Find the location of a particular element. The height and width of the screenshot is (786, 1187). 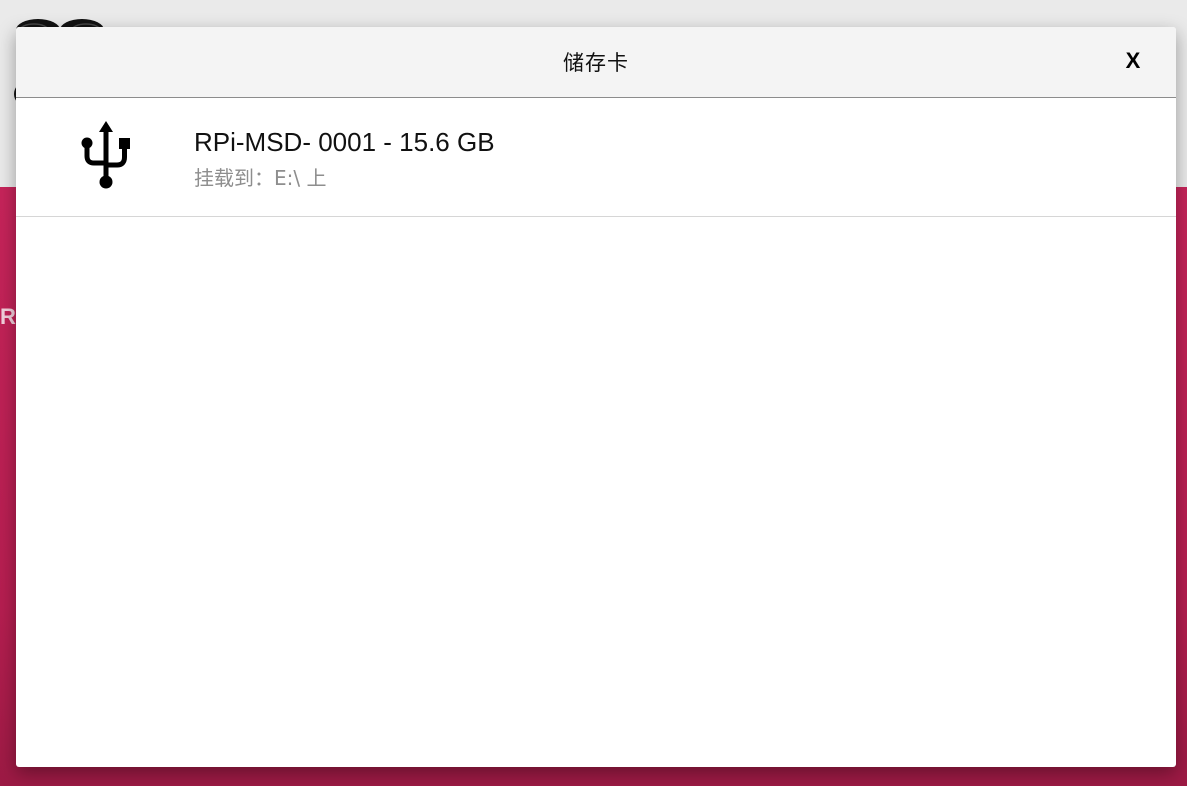

usb-icon is located at coordinates (105, 155).